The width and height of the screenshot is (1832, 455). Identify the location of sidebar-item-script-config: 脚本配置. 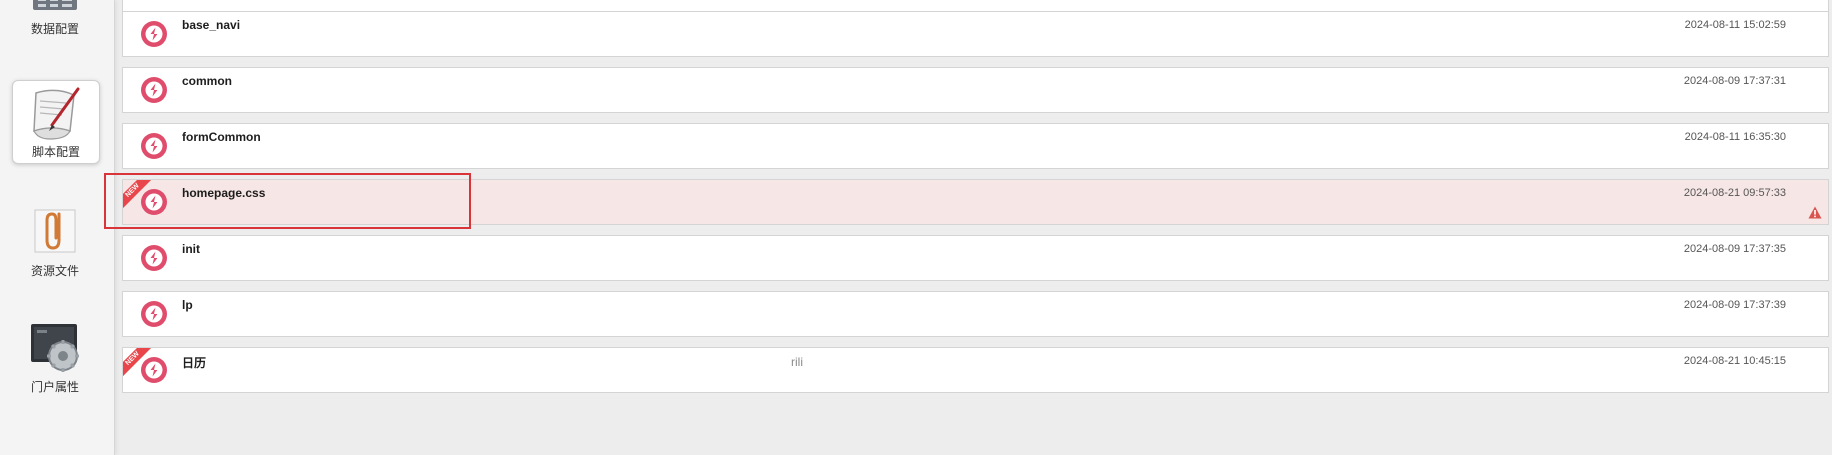
(56, 122).